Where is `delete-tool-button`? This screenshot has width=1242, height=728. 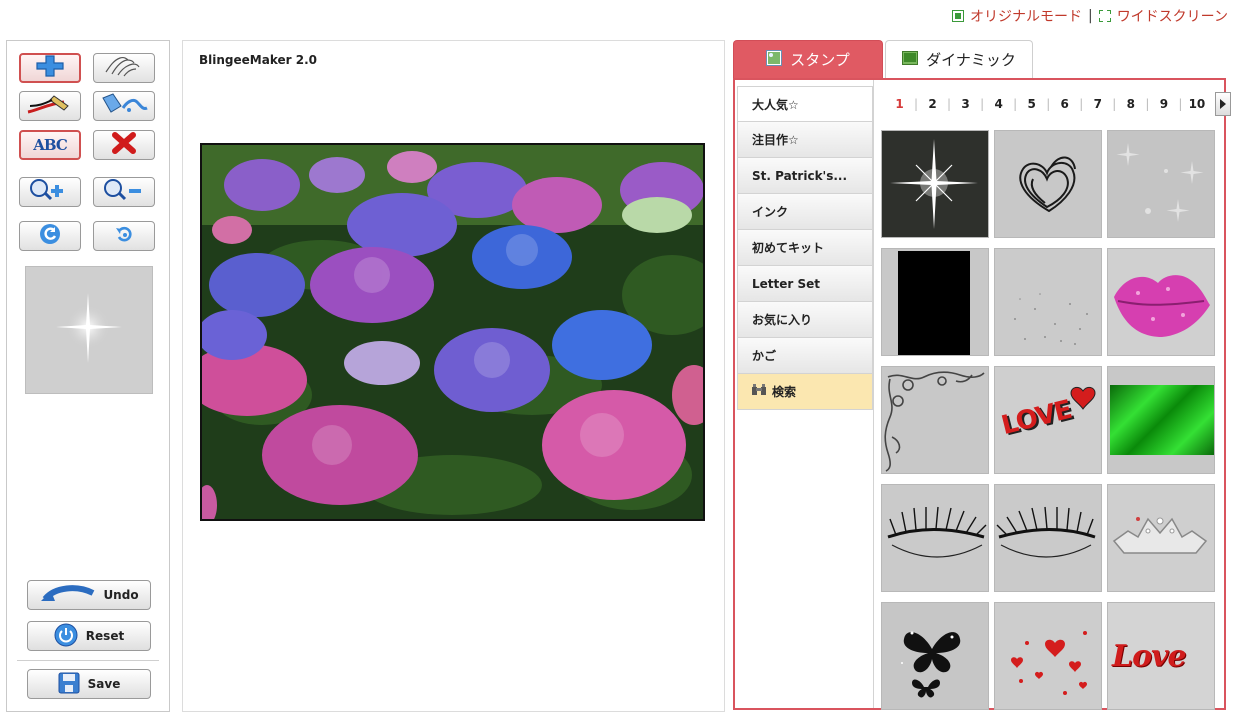 delete-tool-button is located at coordinates (124, 145).